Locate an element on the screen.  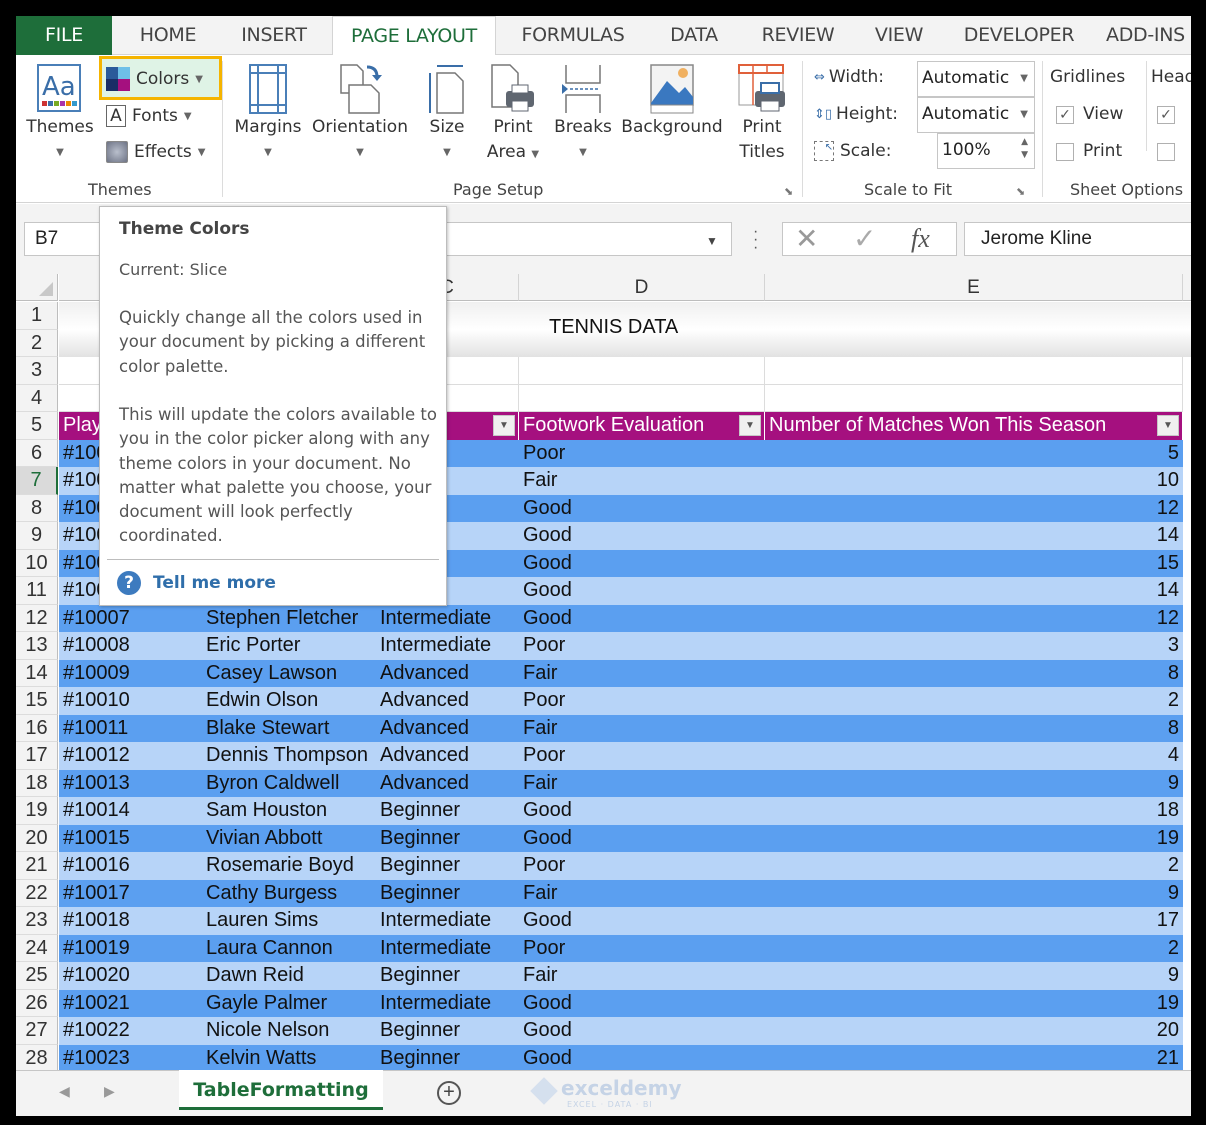
cell-name: Rosemarie Boyd is located at coordinates (289, 866).